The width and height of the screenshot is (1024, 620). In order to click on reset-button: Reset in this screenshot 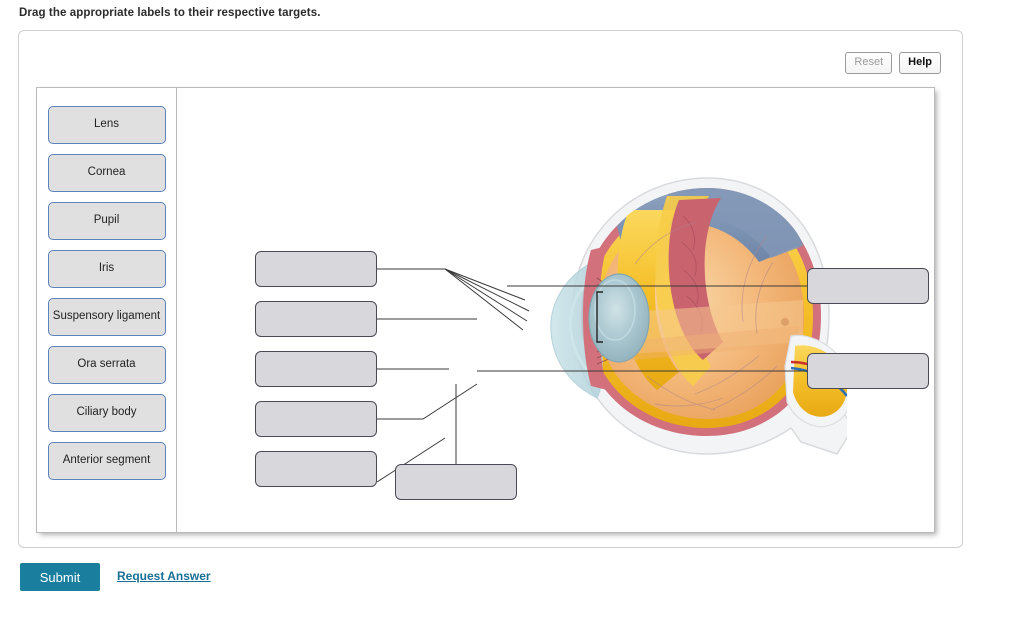, I will do `click(869, 63)`.